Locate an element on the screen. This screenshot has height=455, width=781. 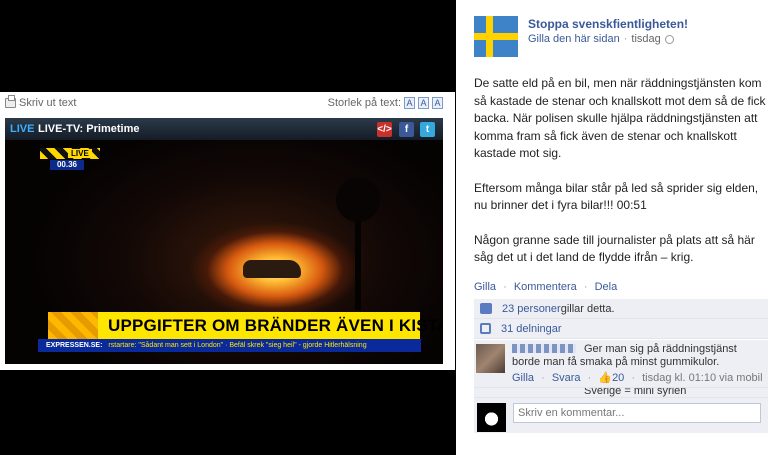
text-size-medium-button: A is located at coordinates (423, 103).